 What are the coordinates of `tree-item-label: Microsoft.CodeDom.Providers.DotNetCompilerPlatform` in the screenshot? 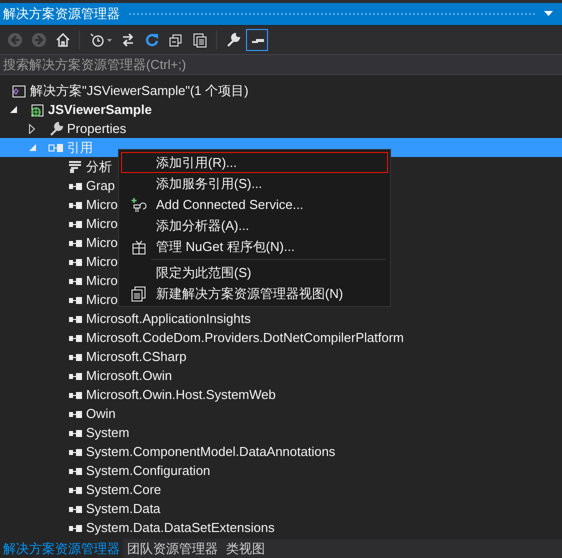 It's located at (245, 337).